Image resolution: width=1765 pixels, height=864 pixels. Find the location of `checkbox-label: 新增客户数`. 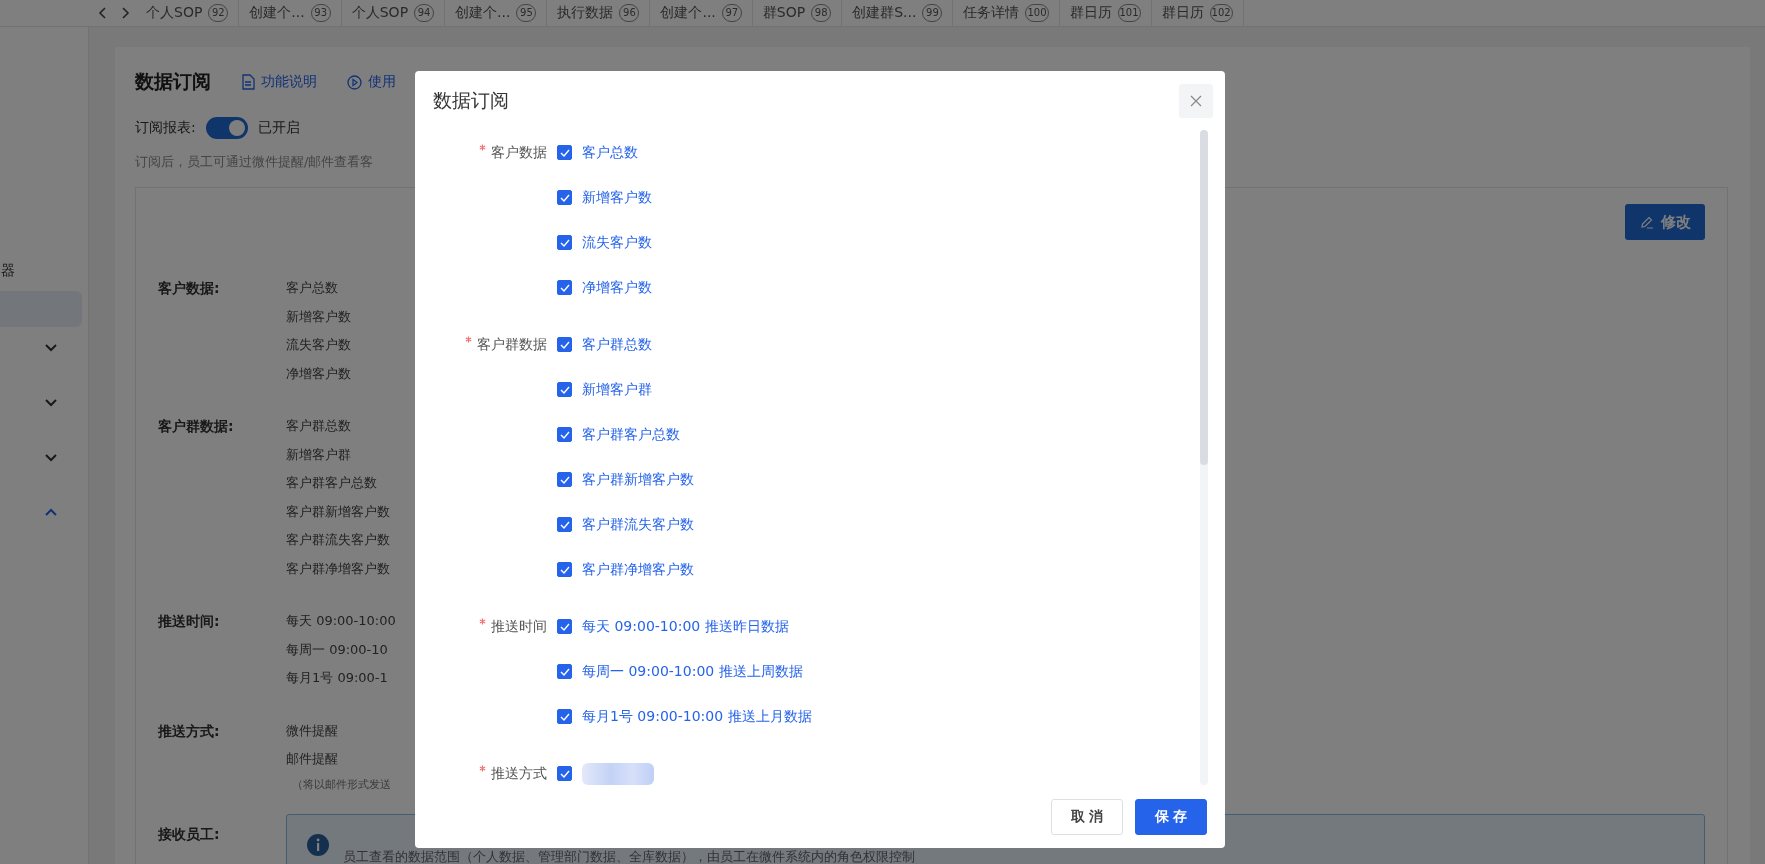

checkbox-label: 新增客户数 is located at coordinates (617, 197).